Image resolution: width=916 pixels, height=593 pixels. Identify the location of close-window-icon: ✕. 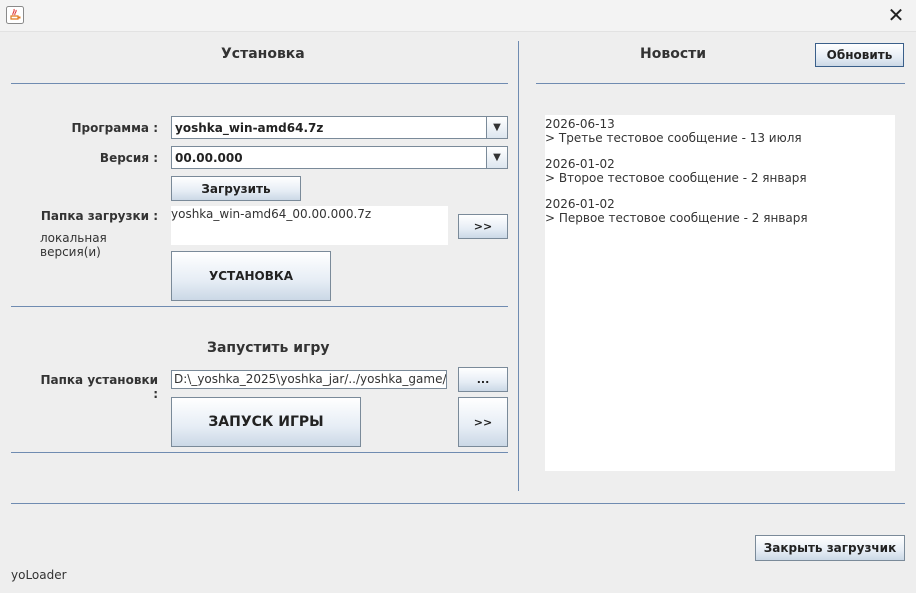
(896, 15).